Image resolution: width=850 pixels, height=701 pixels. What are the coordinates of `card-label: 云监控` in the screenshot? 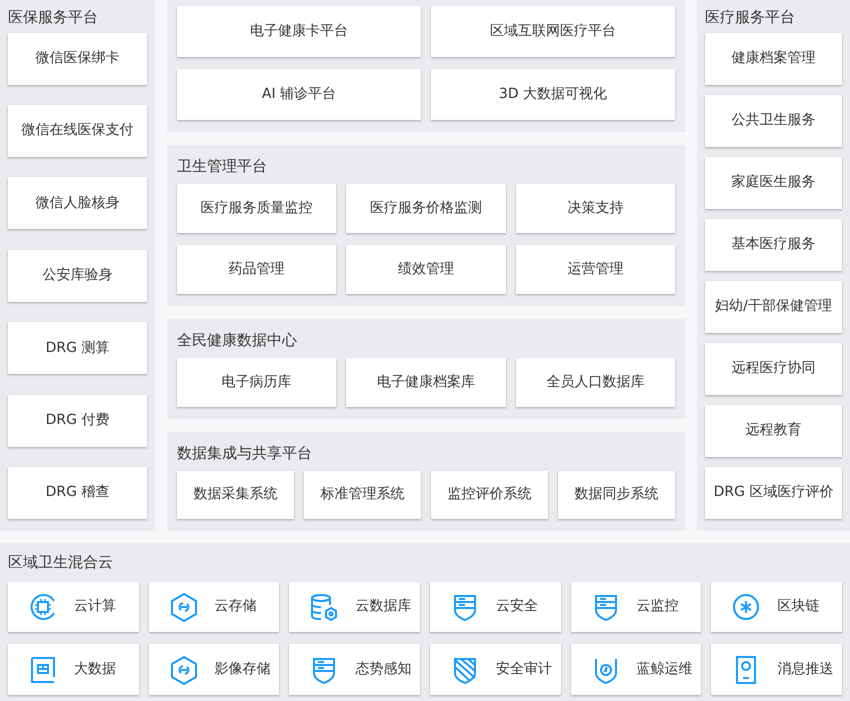 It's located at (657, 606).